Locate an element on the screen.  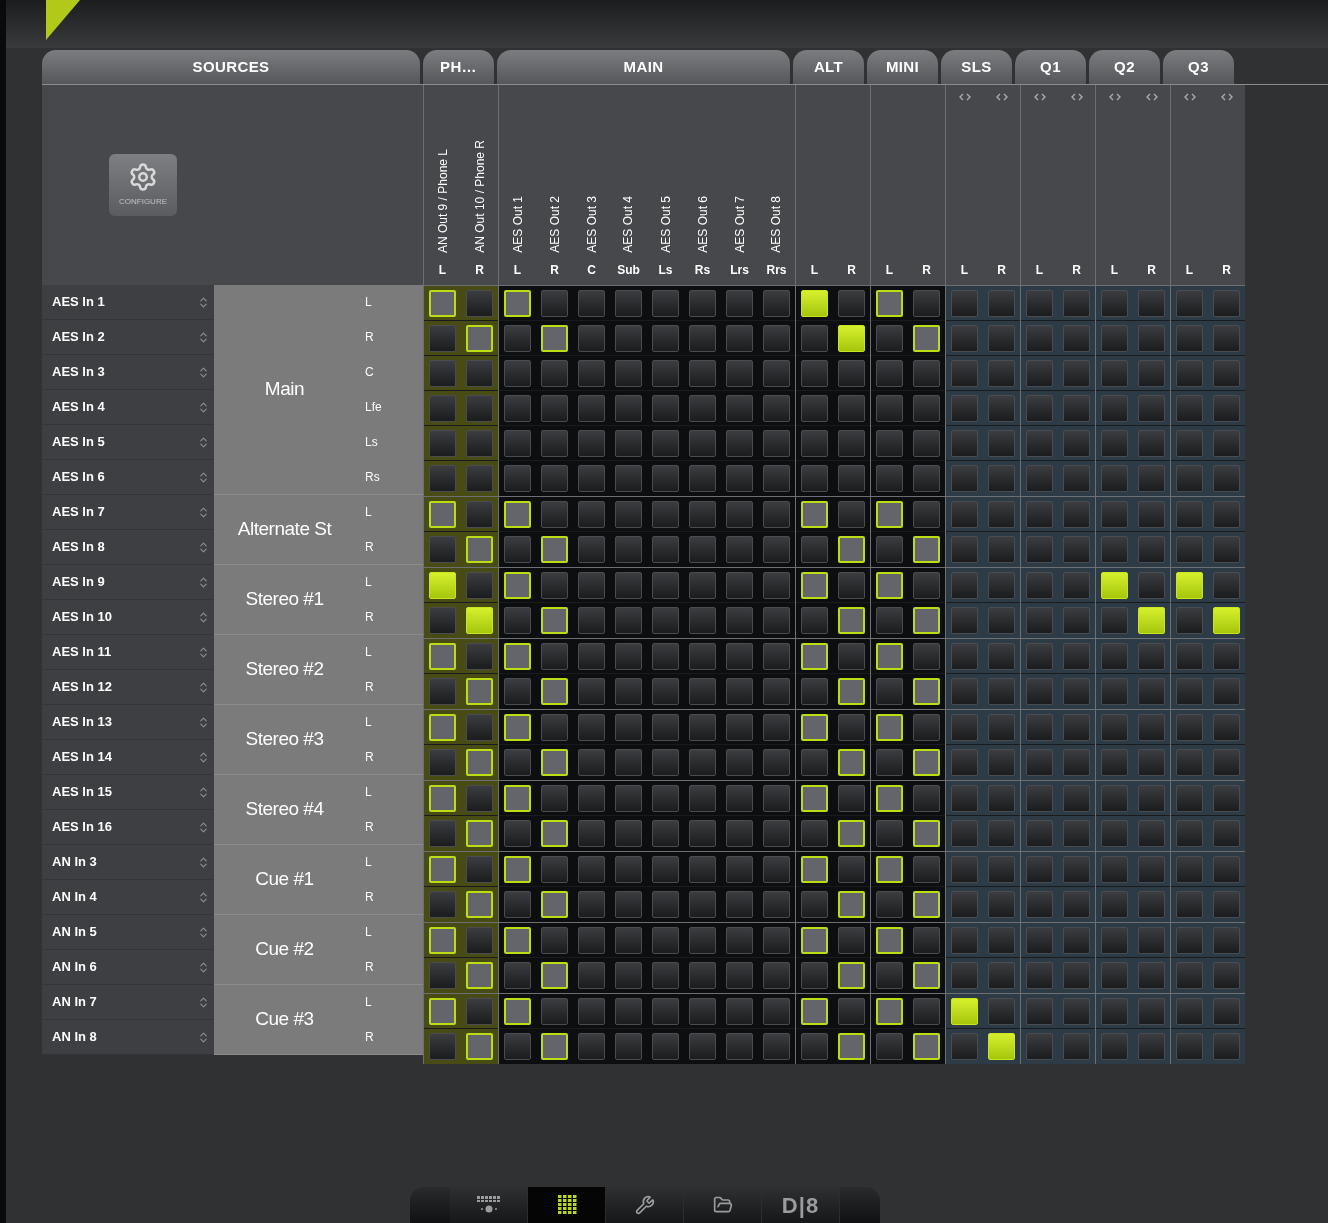
source-row: AES In 11 is located at coordinates (128, 652).